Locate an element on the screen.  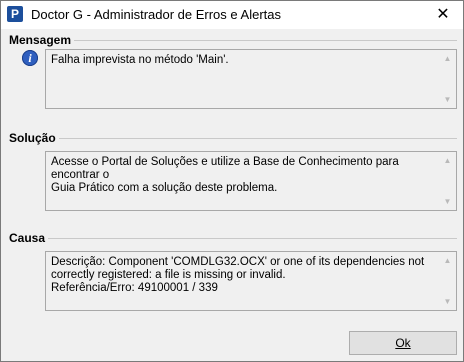
group-label-solucao: Solução is located at coordinates (34, 138).